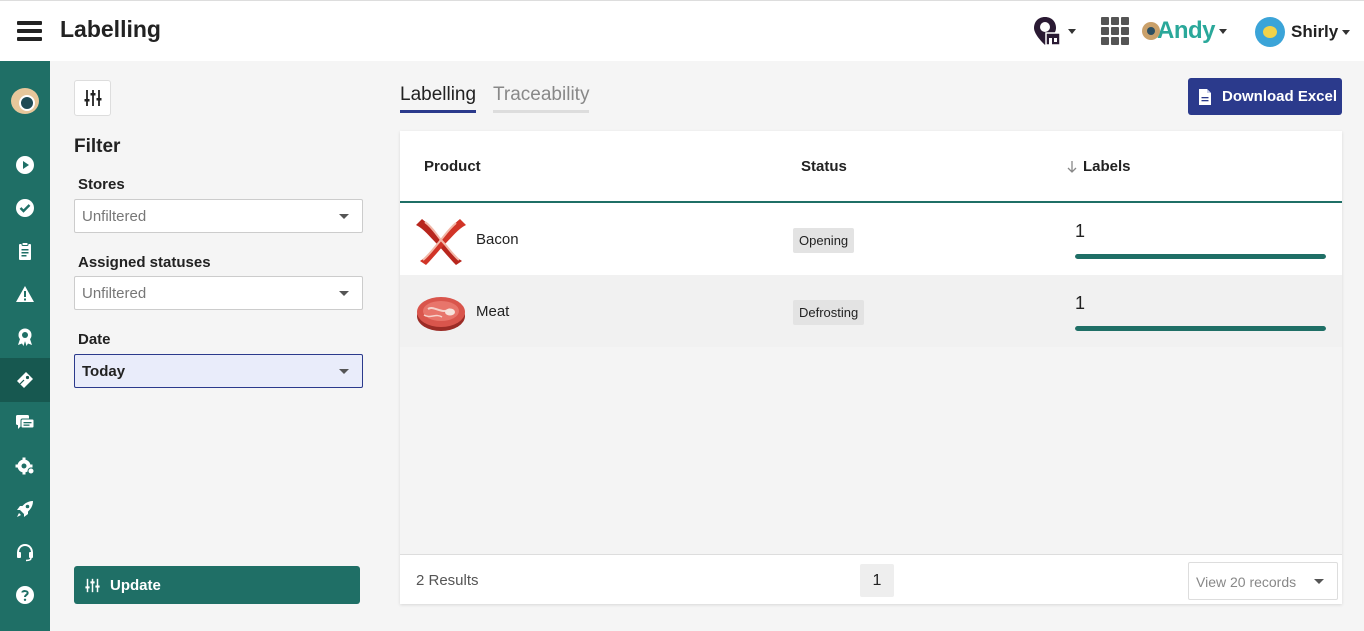 The width and height of the screenshot is (1364, 631). I want to click on sidebar-item-help, so click(25, 595).